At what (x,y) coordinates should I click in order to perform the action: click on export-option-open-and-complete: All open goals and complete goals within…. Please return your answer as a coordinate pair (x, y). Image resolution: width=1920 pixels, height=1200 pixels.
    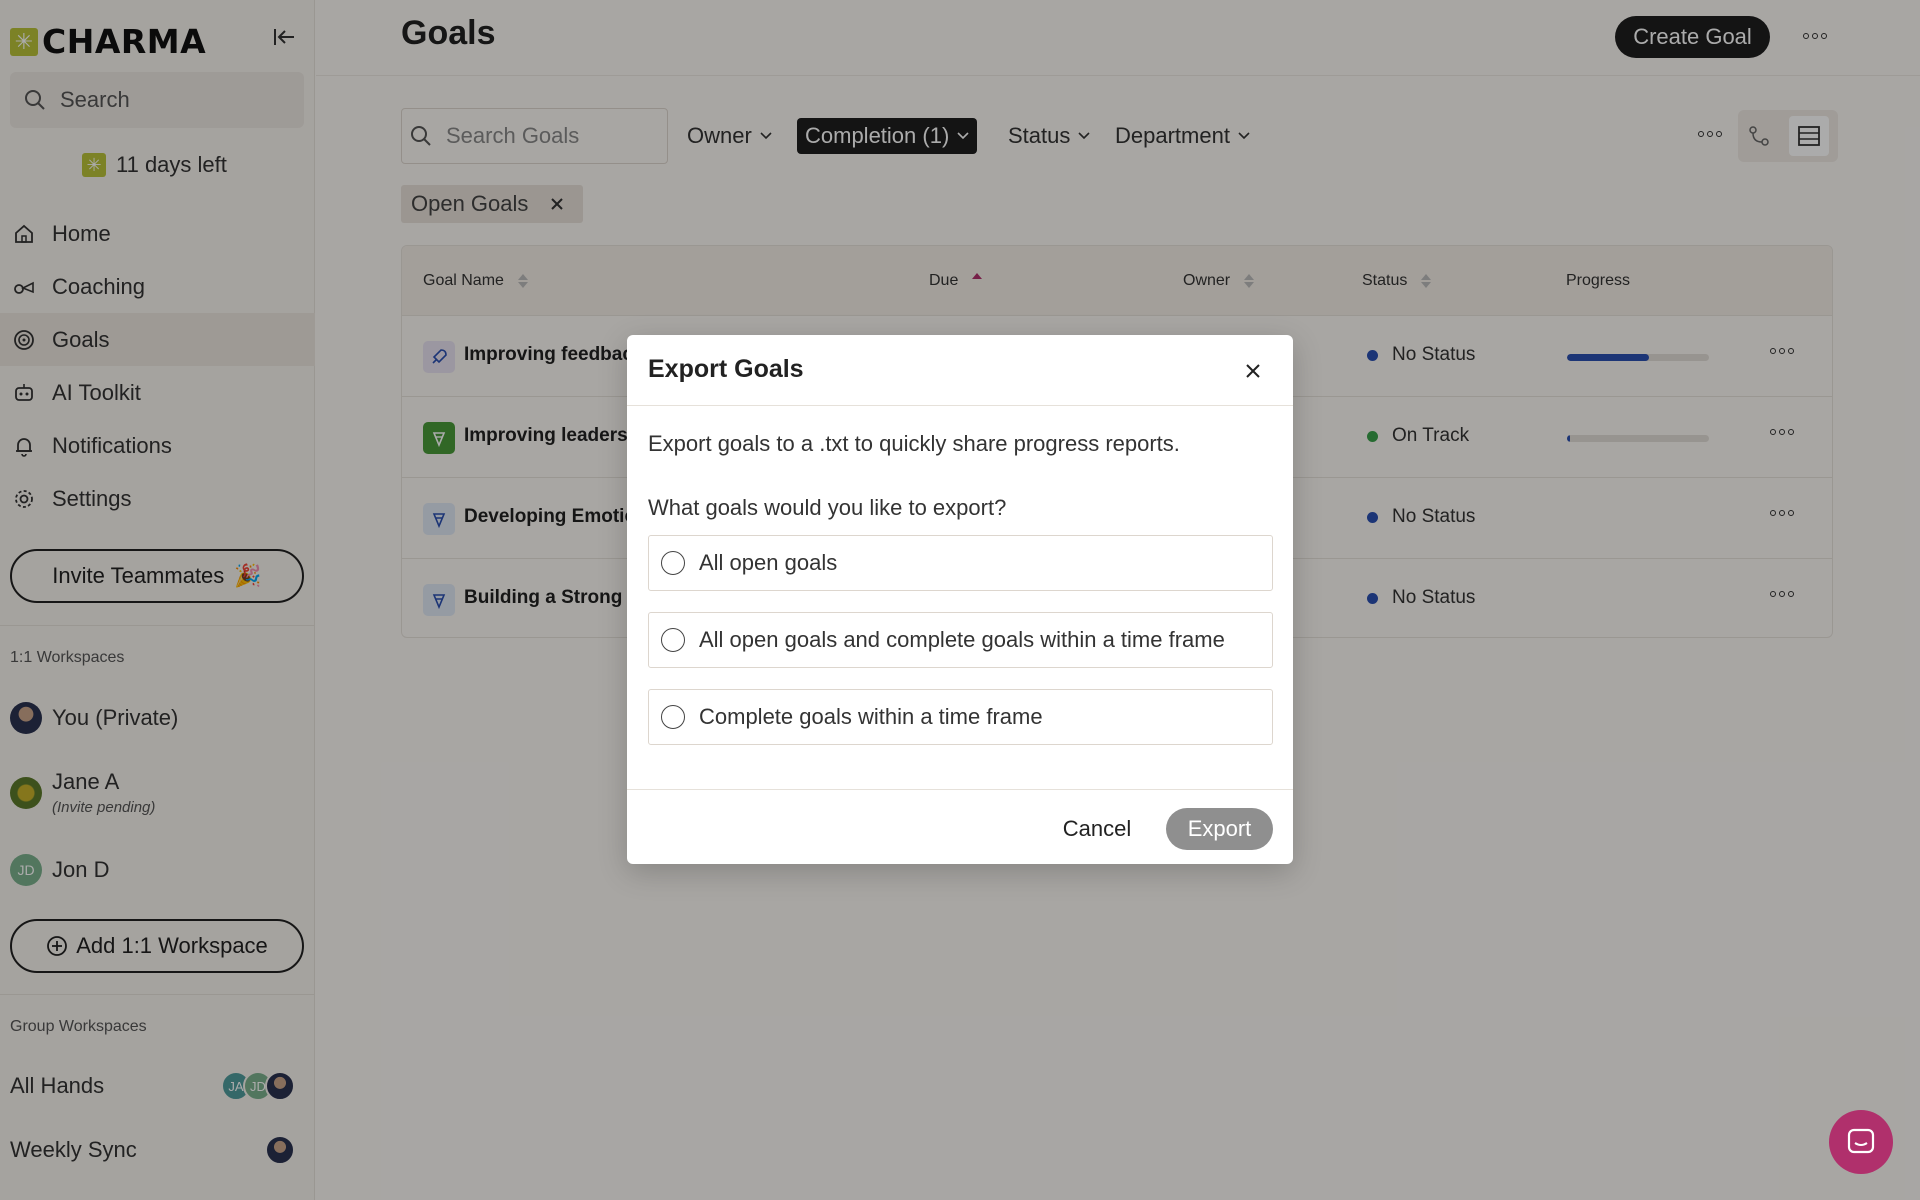
    Looking at the image, I should click on (960, 640).